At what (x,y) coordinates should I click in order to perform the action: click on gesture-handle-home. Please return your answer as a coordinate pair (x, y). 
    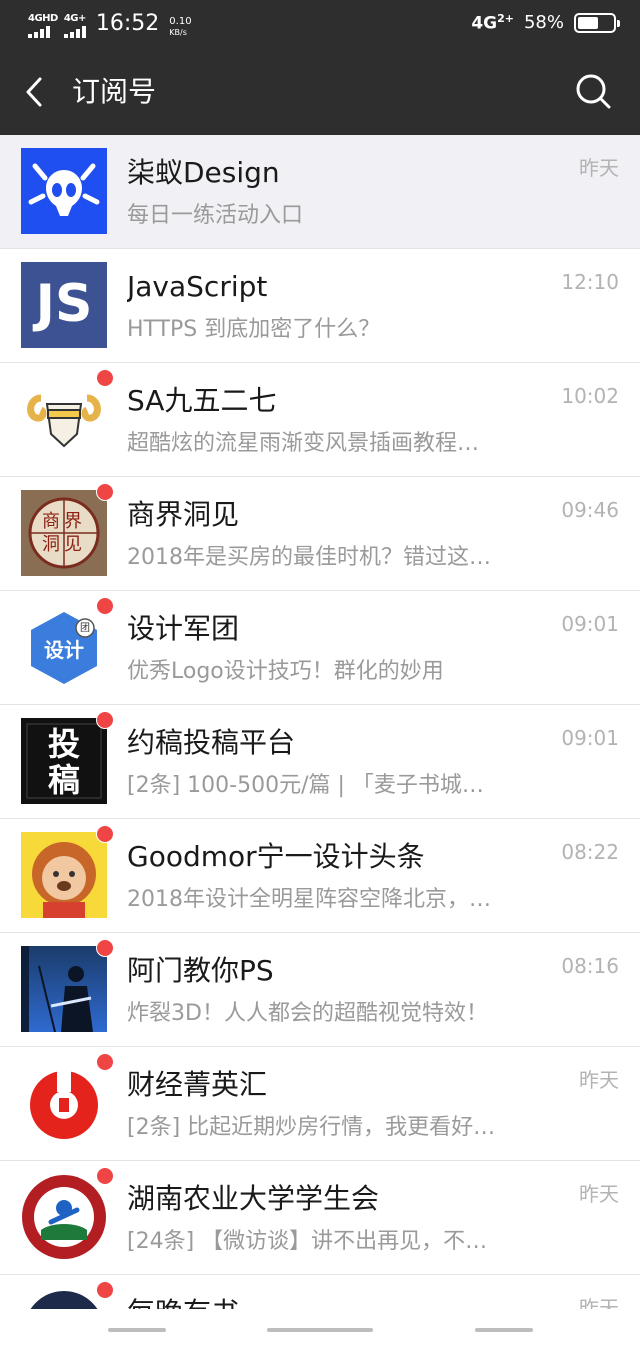
    Looking at the image, I should click on (320, 1330).